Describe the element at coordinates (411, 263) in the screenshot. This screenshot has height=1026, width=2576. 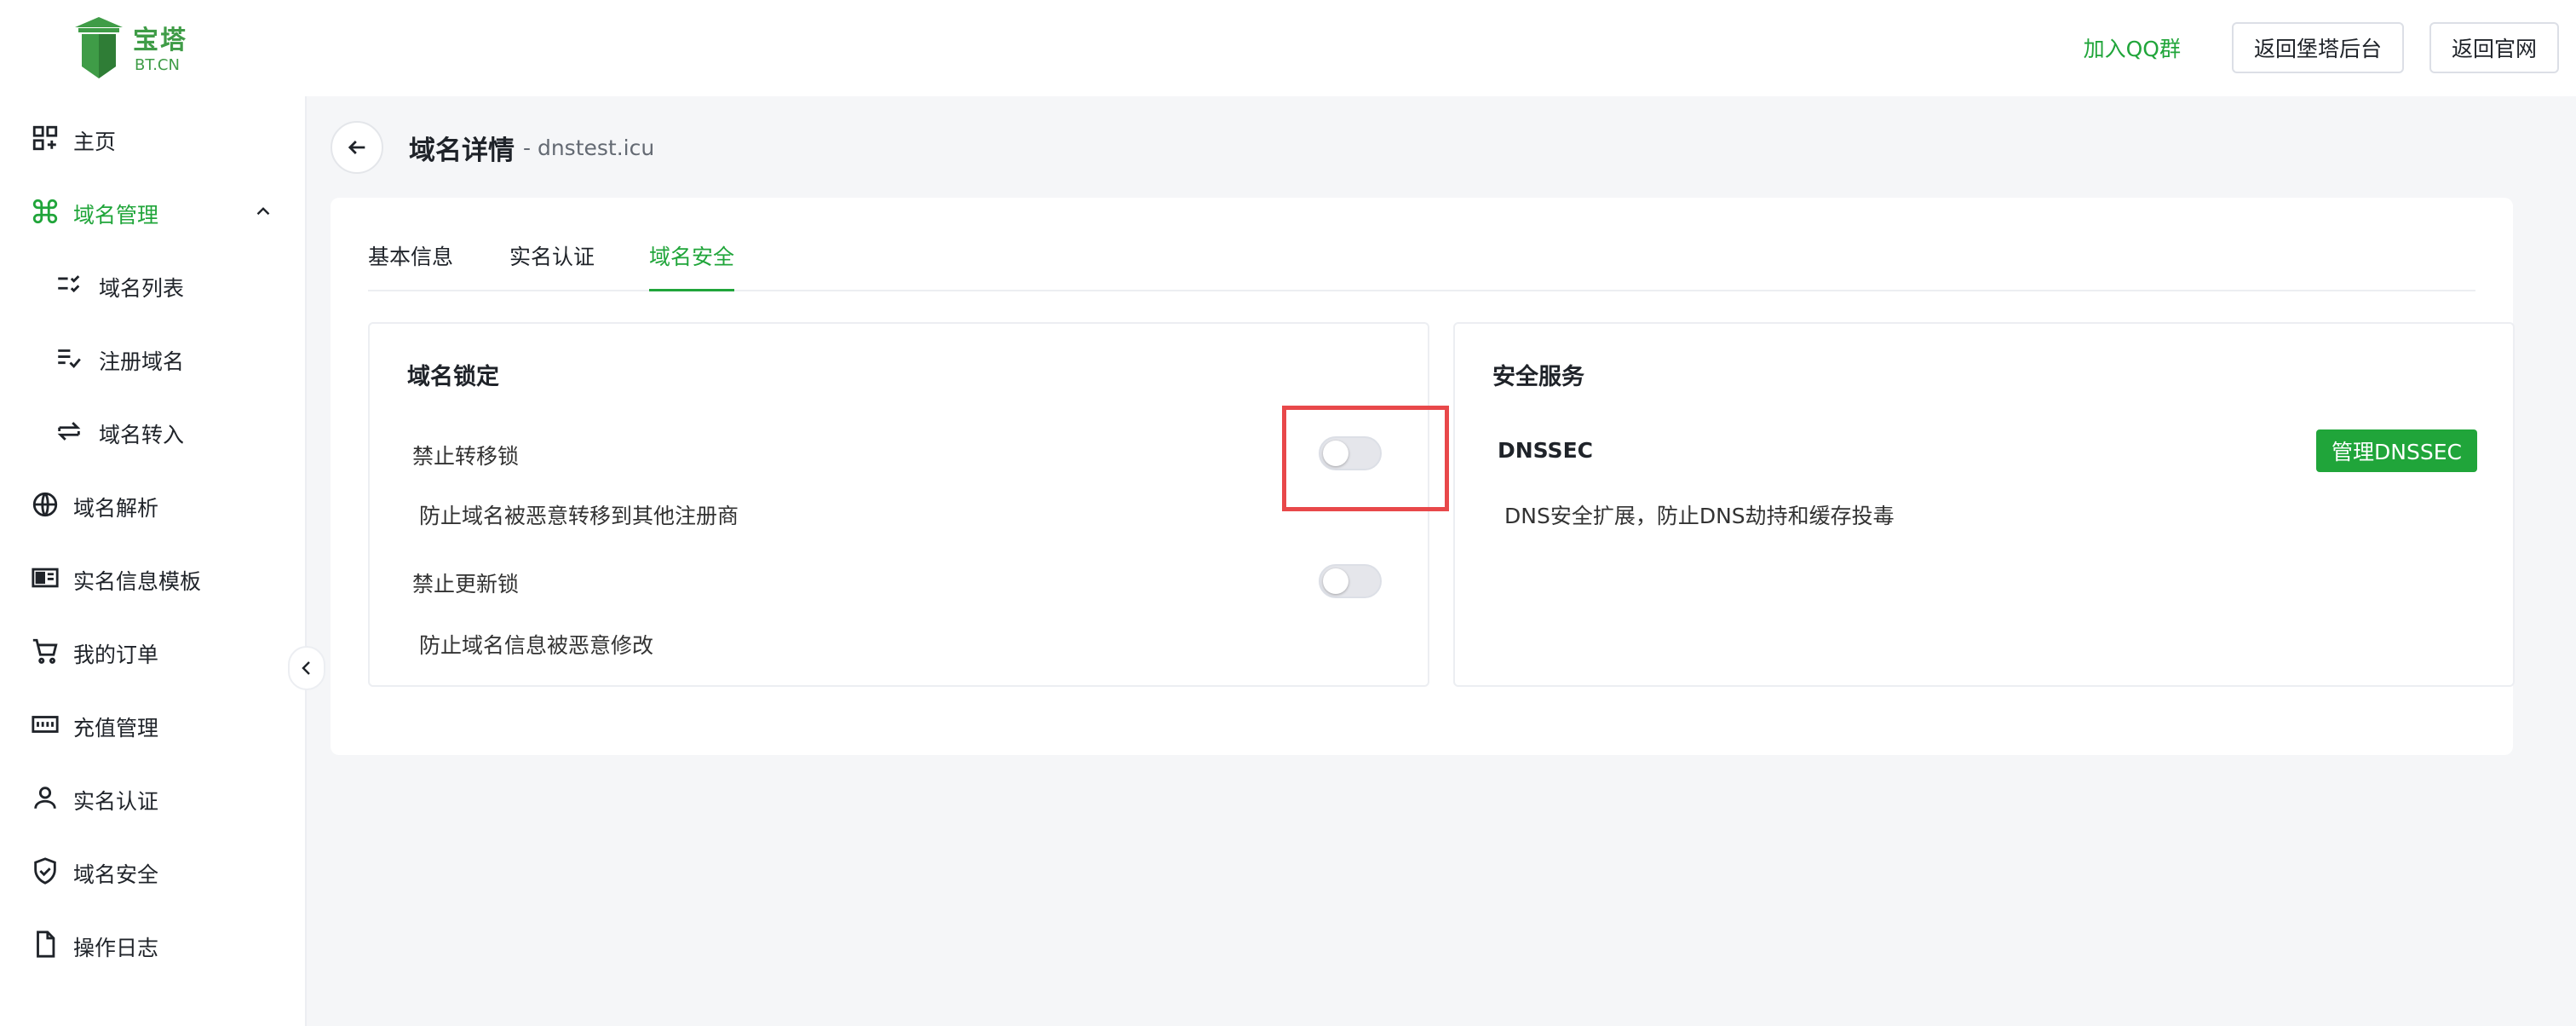
I see `tab-basic-info: 基本信息` at that location.